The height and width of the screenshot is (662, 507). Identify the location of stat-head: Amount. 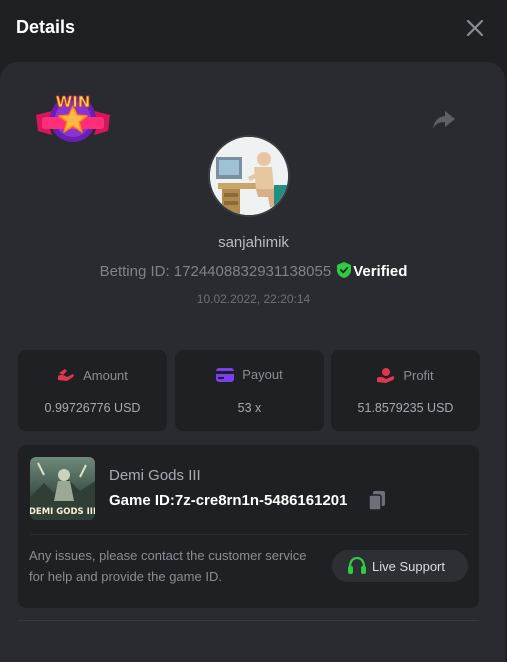
(92, 375).